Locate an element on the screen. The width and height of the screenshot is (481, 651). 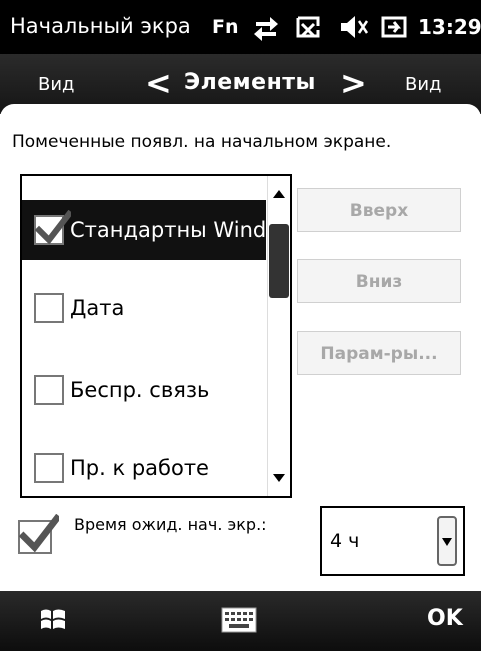
next-view-label: Вид is located at coordinates (423, 84).